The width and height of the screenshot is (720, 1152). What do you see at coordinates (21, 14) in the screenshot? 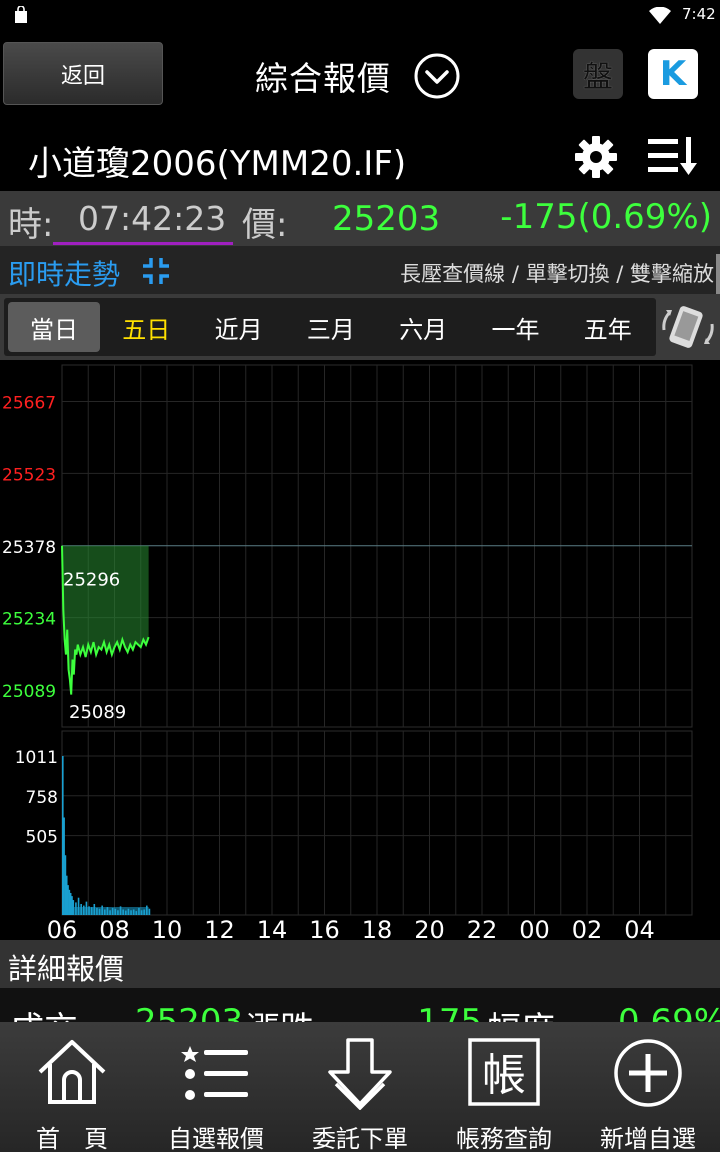
I see `shopping-bag-icon` at bounding box center [21, 14].